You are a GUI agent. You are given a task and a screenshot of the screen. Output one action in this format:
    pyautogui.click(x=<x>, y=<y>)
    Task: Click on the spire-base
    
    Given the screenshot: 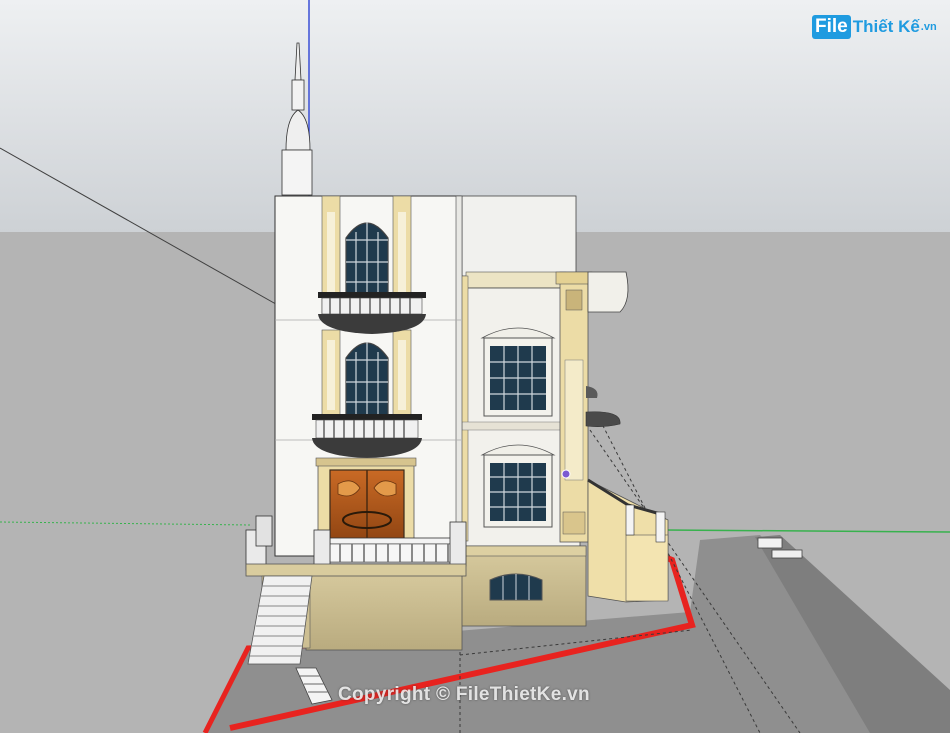 What is the action you would take?
    pyautogui.click(x=297, y=172)
    